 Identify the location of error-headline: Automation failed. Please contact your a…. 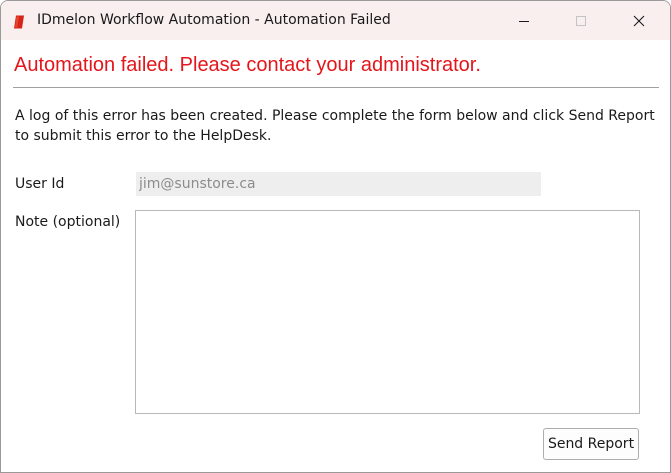
(247, 65).